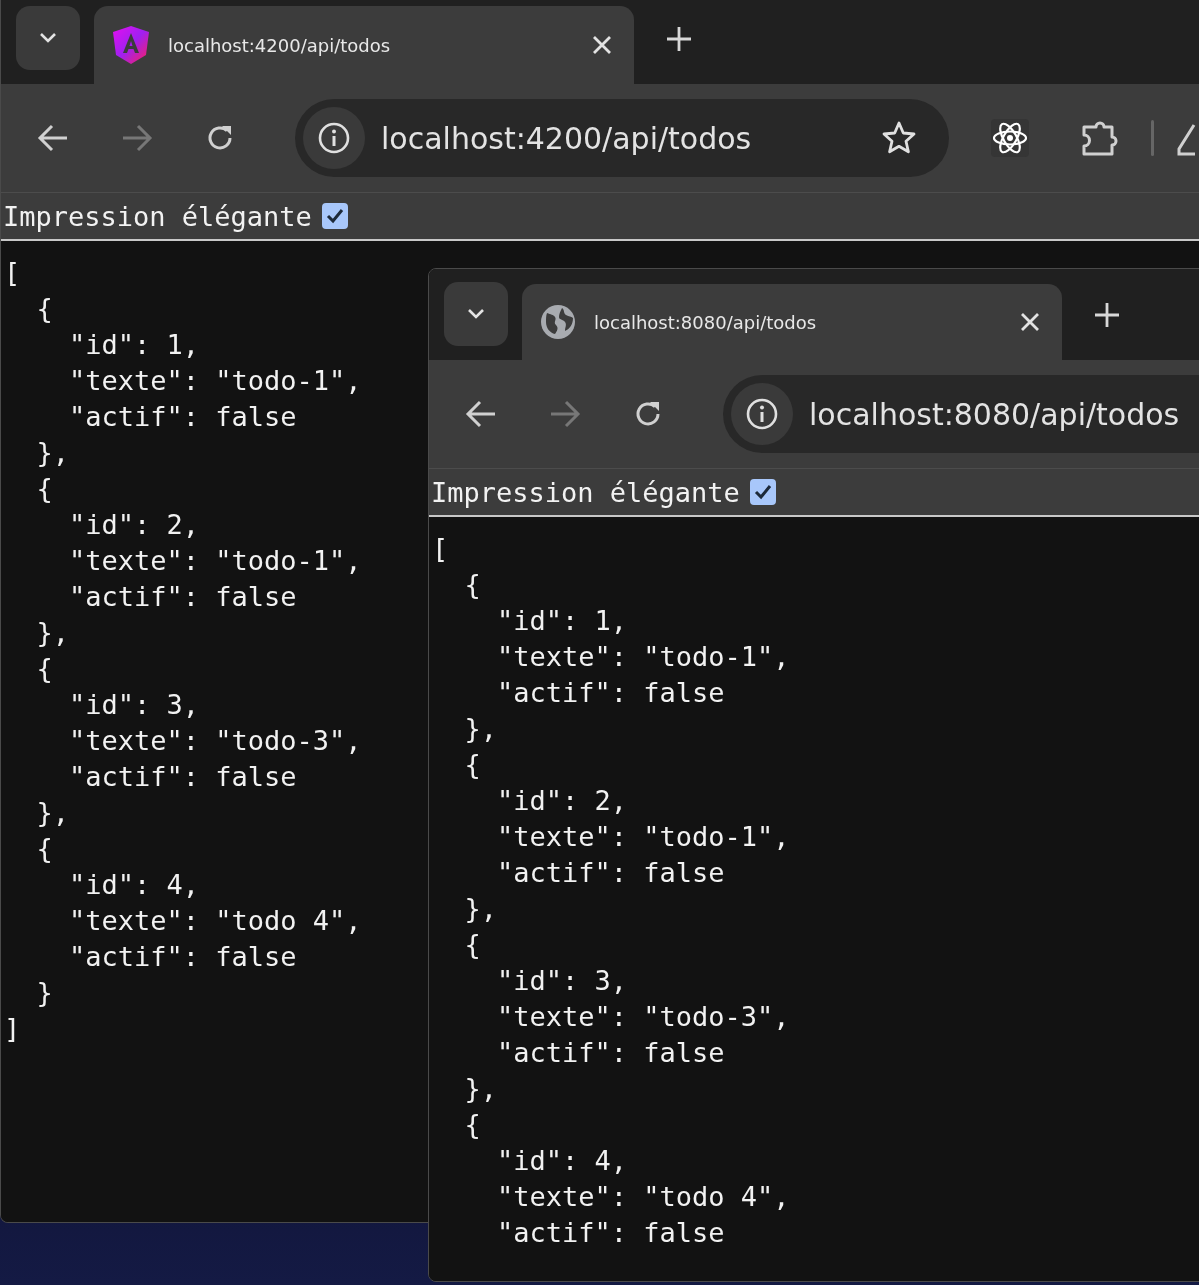 The image size is (1199, 1285). I want to click on address-bar: localhost:8080/api/todos, so click(961, 414).